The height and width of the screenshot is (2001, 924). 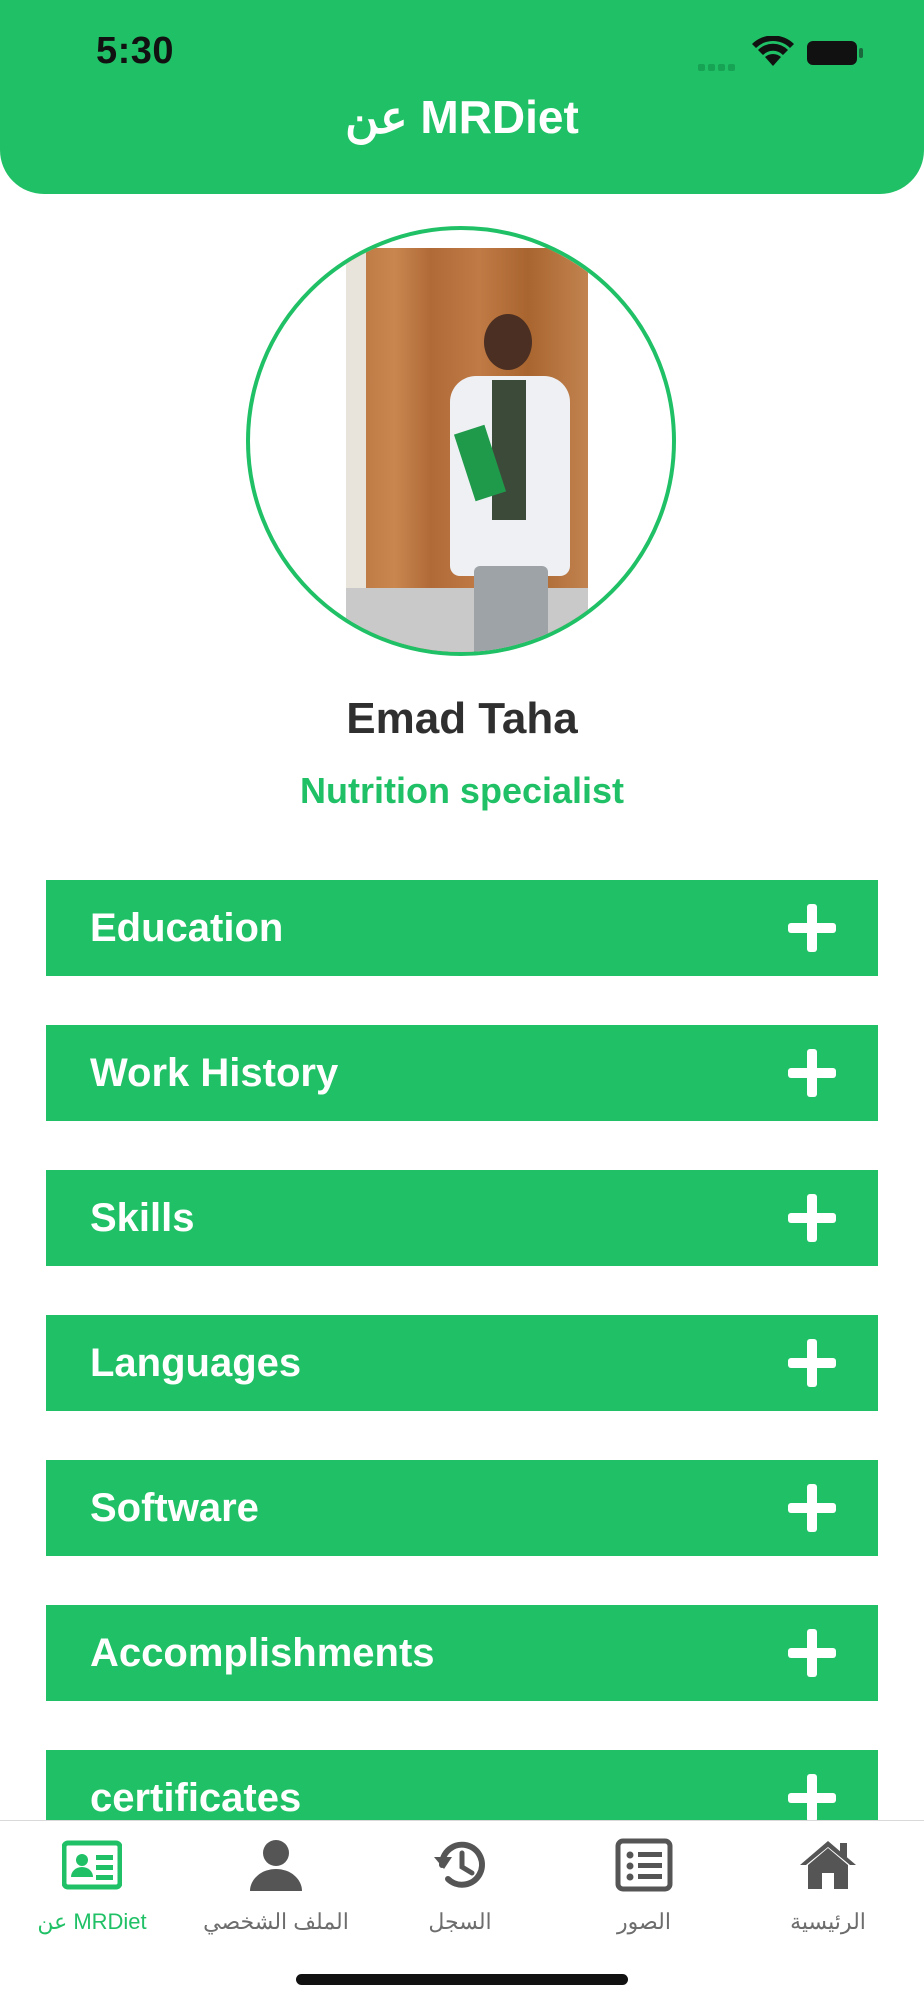 I want to click on section-title: Work History, so click(x=214, y=1072).